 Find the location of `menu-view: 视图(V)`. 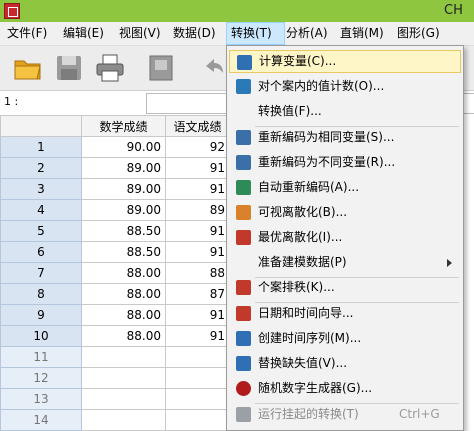

menu-view: 视图(V) is located at coordinates (140, 33).